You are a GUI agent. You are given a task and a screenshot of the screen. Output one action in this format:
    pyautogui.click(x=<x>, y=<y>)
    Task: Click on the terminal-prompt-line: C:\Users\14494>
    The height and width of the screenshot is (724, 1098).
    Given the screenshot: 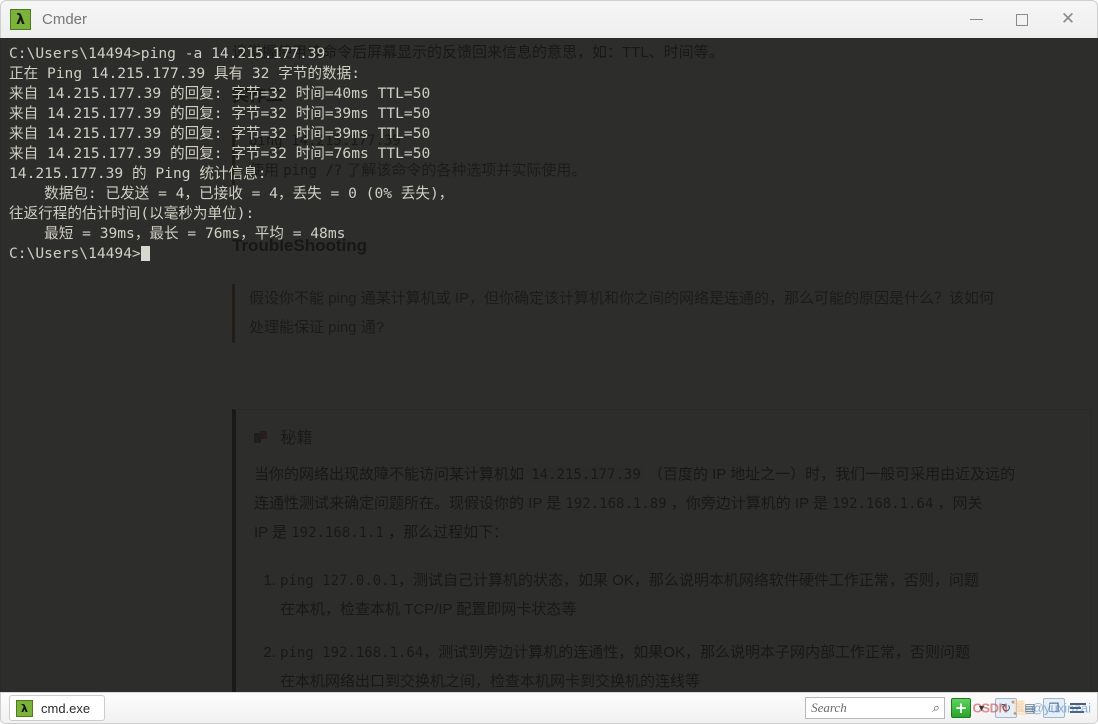 What is the action you would take?
    pyautogui.click(x=553, y=254)
    